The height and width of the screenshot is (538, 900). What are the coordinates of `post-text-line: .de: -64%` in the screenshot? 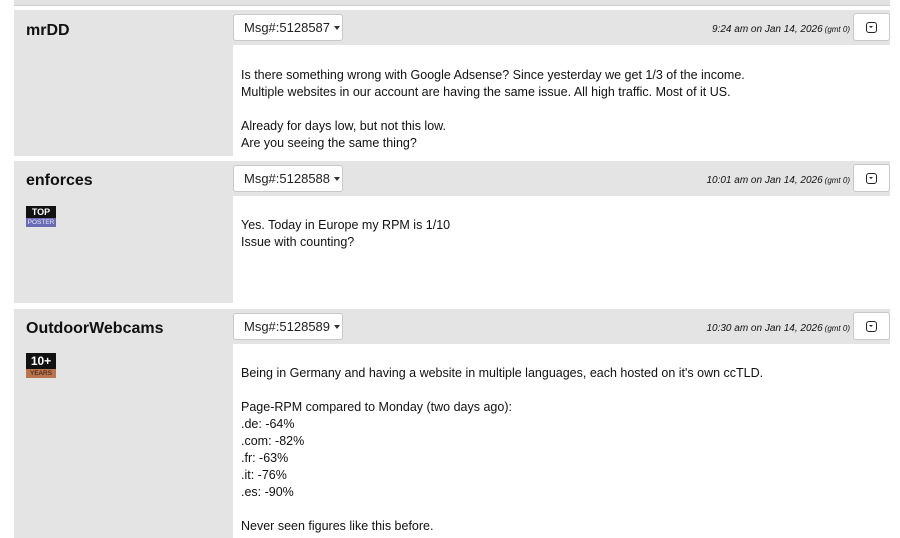 It's located at (268, 424).